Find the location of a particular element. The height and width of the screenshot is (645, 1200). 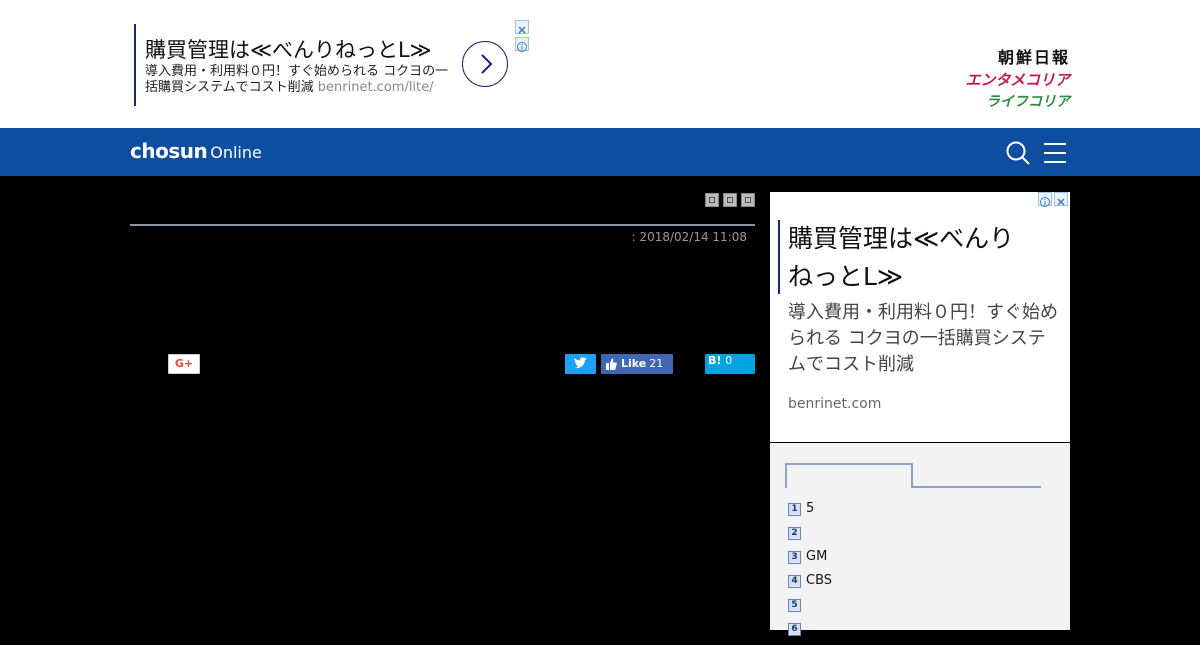

brand-life-korea: ライフコリア is located at coordinates (1000, 101).